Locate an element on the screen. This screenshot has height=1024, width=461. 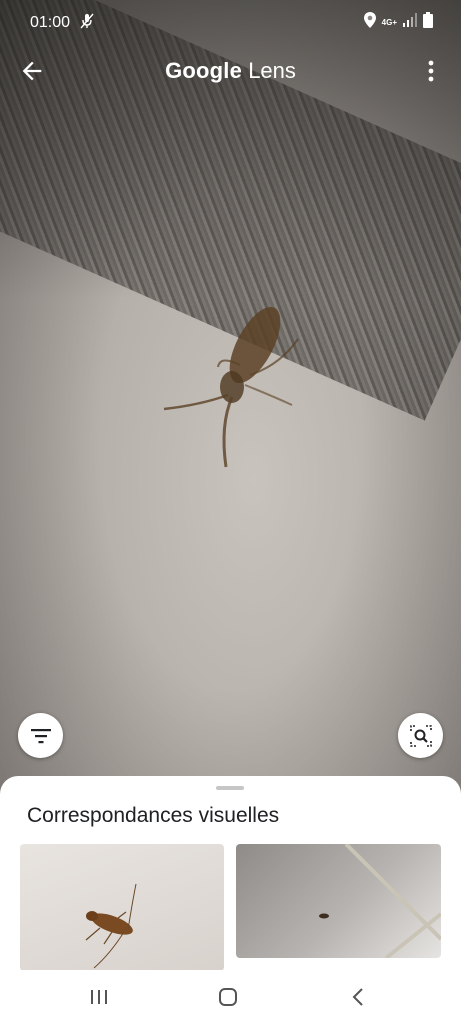
drag-handle is located at coordinates (230, 788).